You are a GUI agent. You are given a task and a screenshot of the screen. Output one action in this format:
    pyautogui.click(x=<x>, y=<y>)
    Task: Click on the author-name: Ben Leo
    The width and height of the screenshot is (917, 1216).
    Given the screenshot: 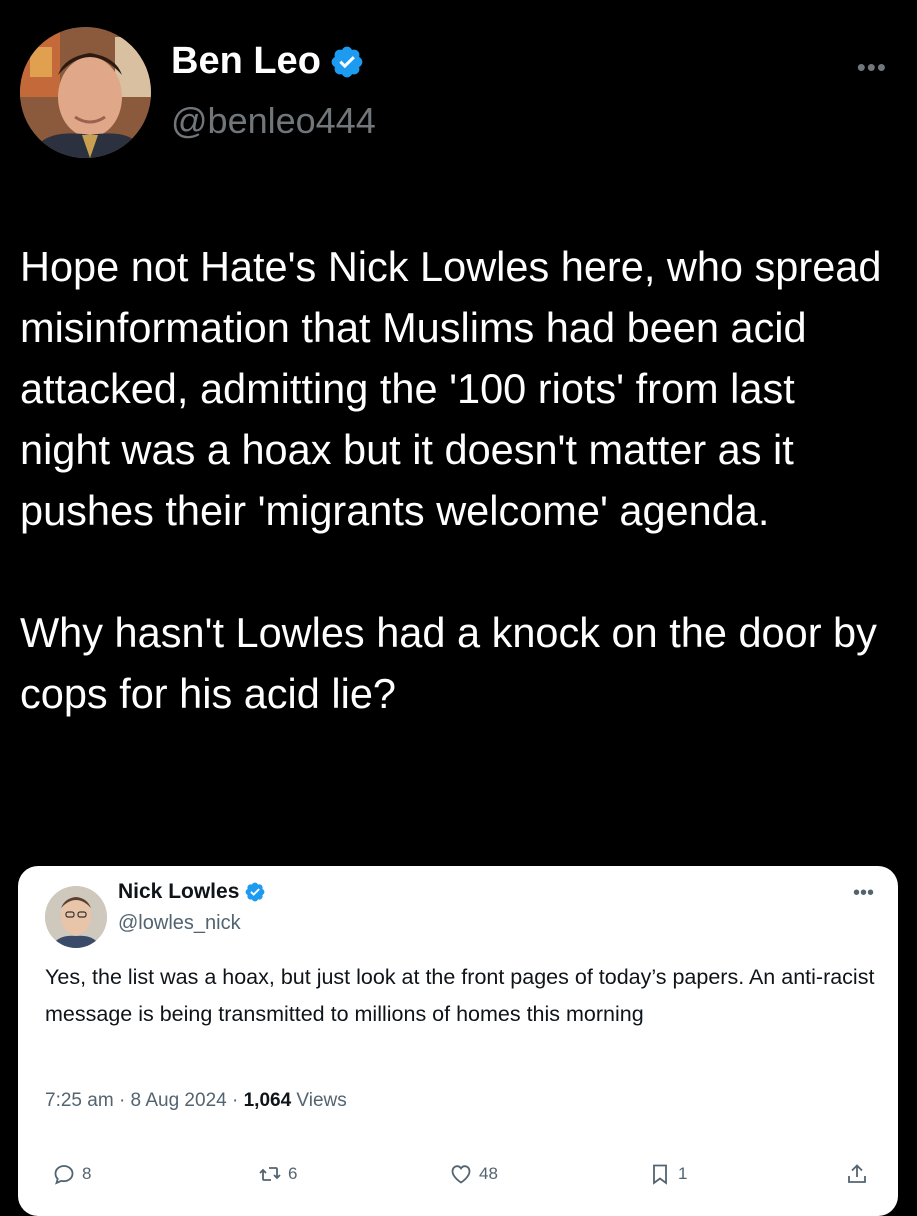 What is the action you would take?
    pyautogui.click(x=246, y=61)
    